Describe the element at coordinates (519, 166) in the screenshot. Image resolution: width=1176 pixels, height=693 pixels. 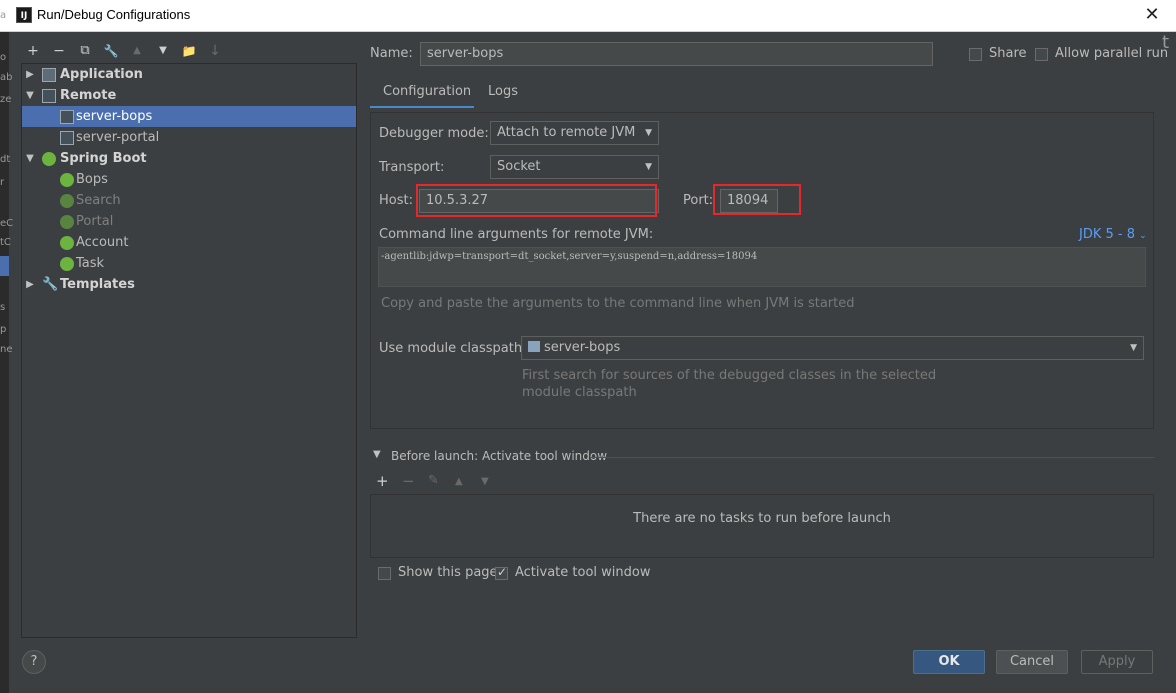
I see `transport-value: Socket` at that location.